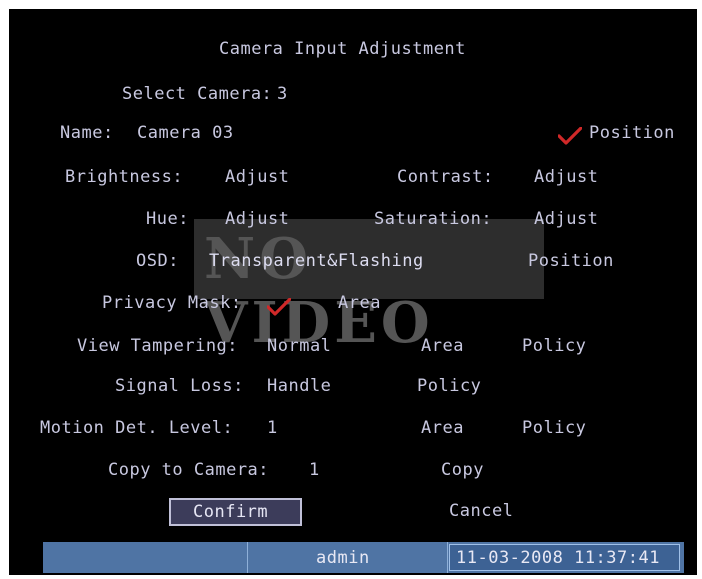  I want to click on privacy-mask-checkbox, so click(279, 307).